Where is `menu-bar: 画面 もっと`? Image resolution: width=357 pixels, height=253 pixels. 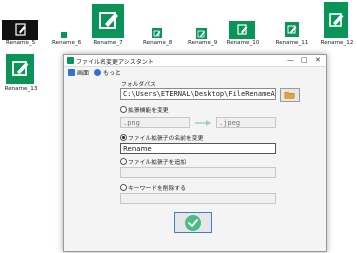
menu-bar: 画面 もっと is located at coordinates (195, 72).